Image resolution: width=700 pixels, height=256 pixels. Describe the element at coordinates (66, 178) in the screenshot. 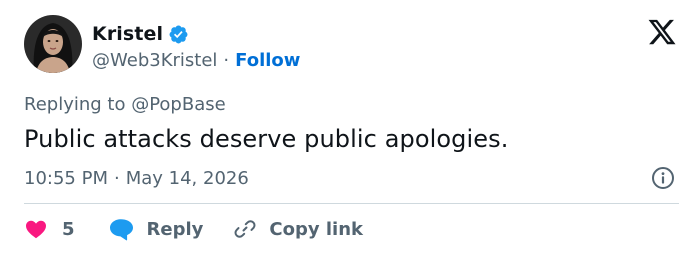

I see `tweet-time: 10:55 PM` at that location.